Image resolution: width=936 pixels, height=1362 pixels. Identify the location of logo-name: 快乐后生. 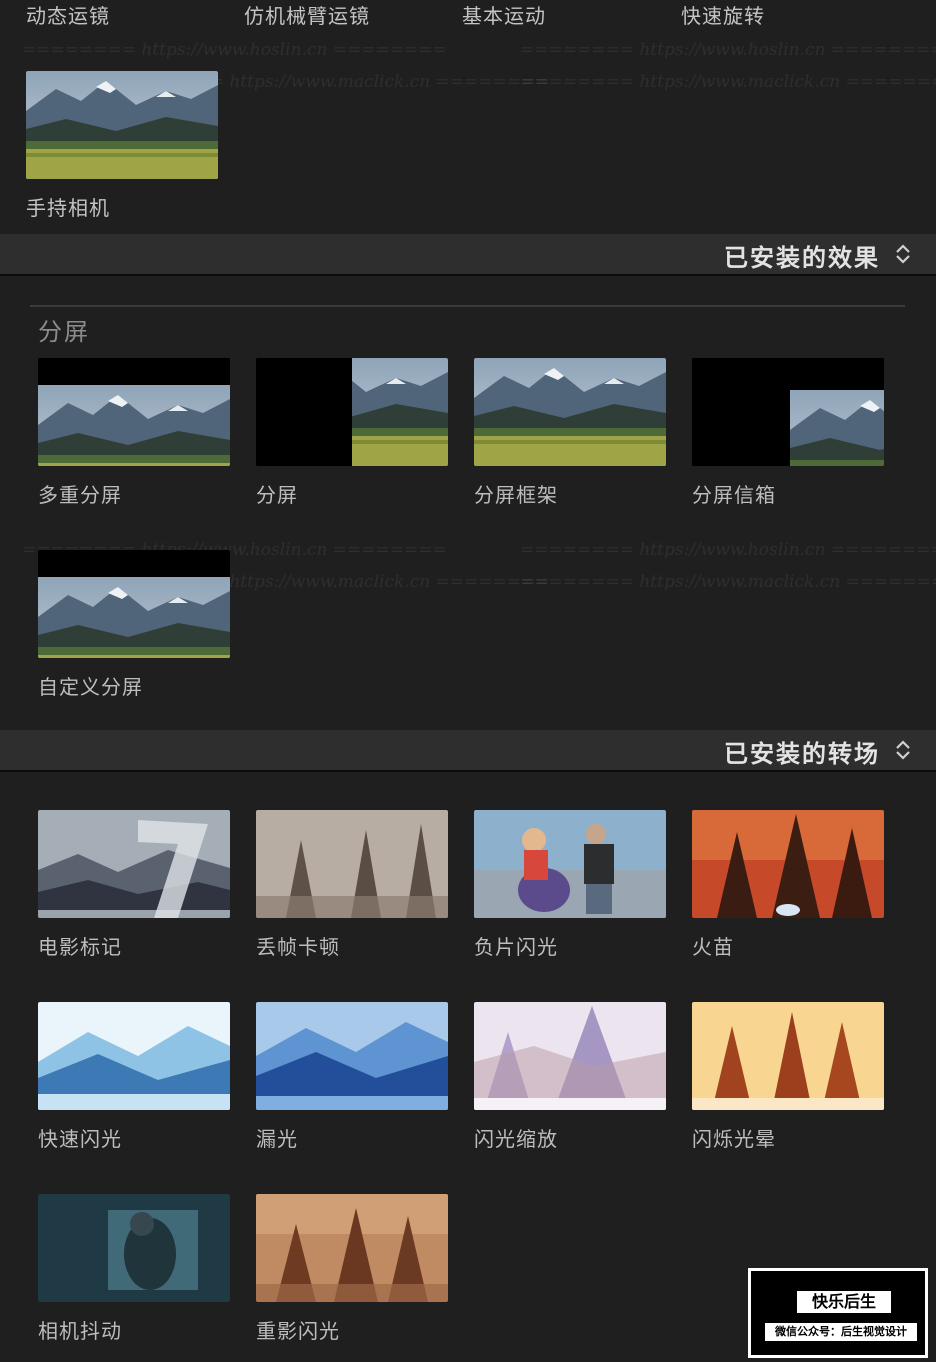
(844, 1302).